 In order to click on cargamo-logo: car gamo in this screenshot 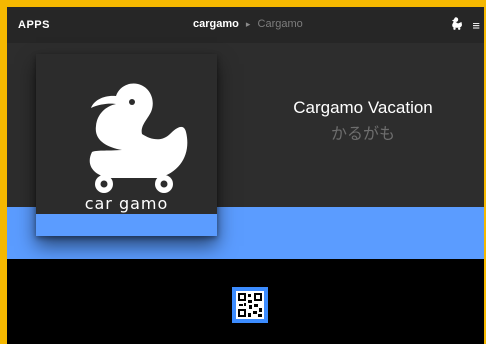, I will do `click(136, 148)`.